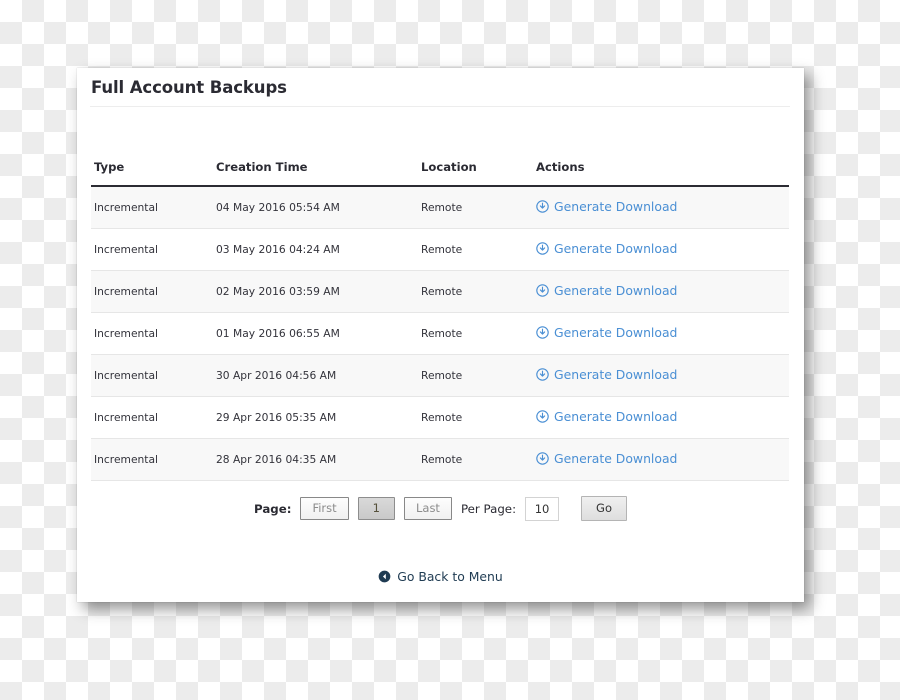 This screenshot has height=700, width=900. Describe the element at coordinates (376, 508) in the screenshot. I see `current-page-button: 1` at that location.